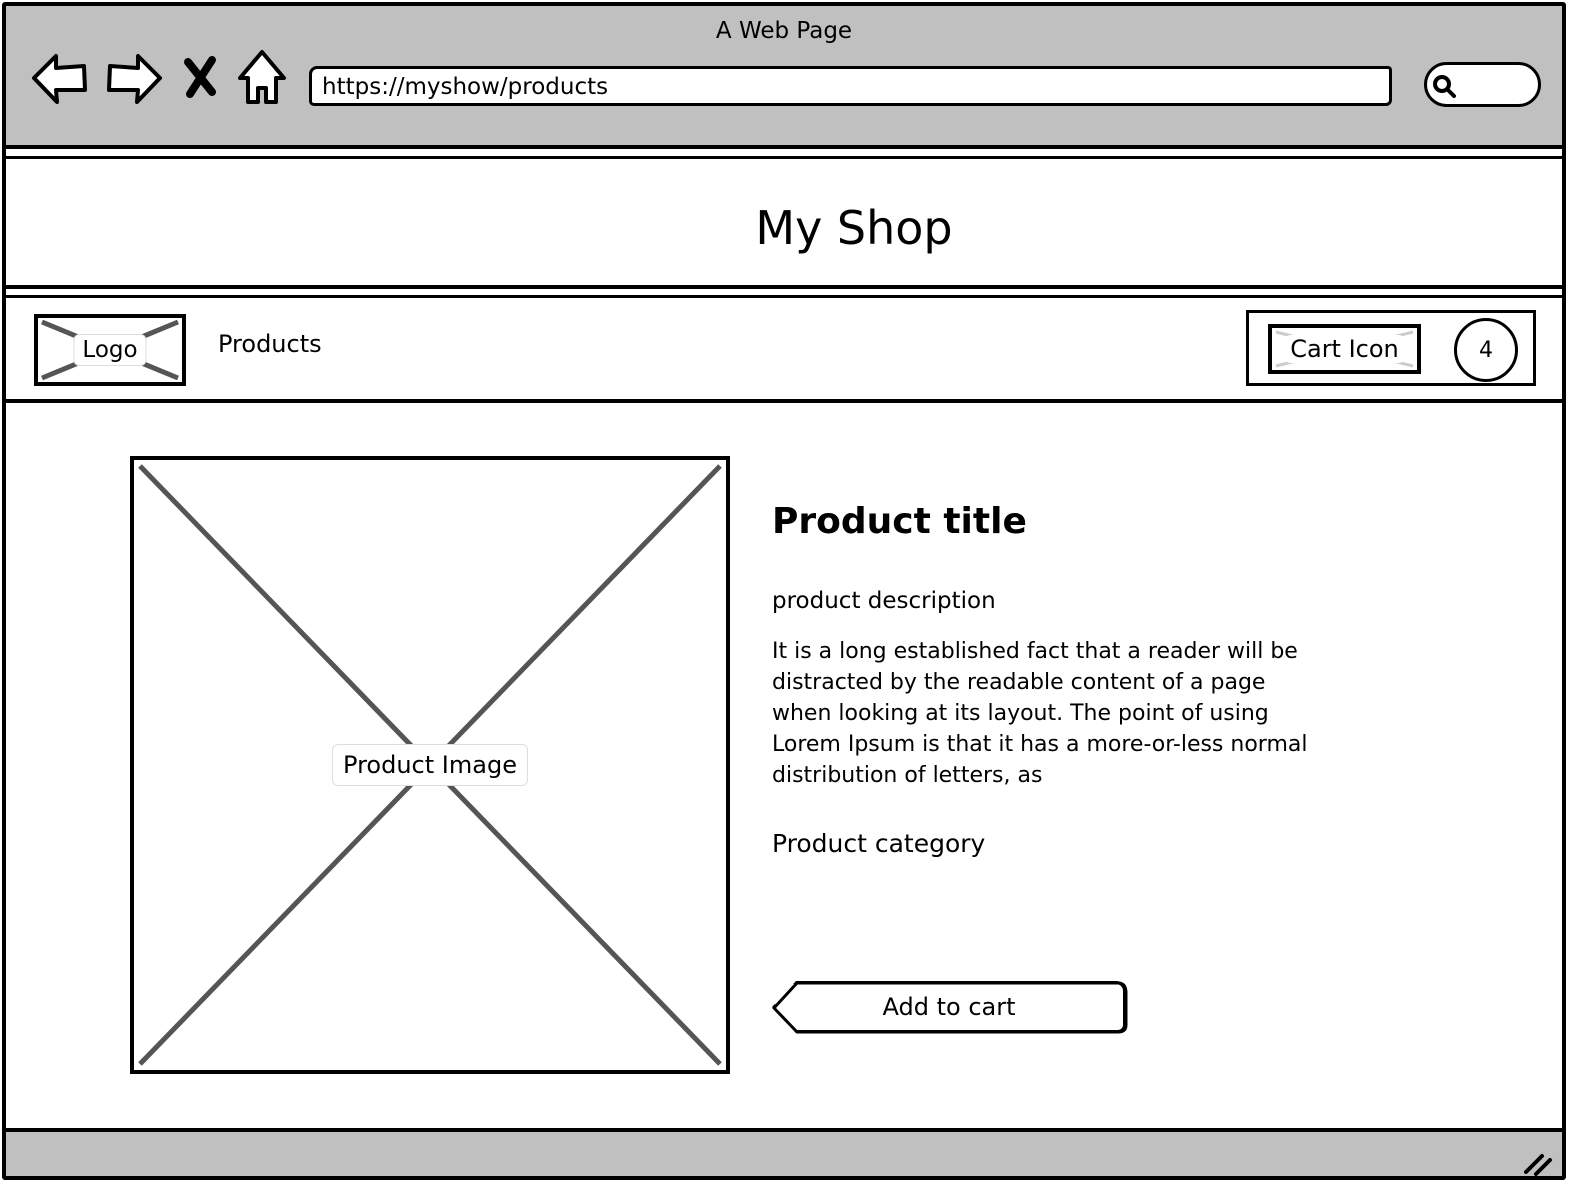 The image size is (1570, 1184). I want to click on product-description-label: product description, so click(884, 601).